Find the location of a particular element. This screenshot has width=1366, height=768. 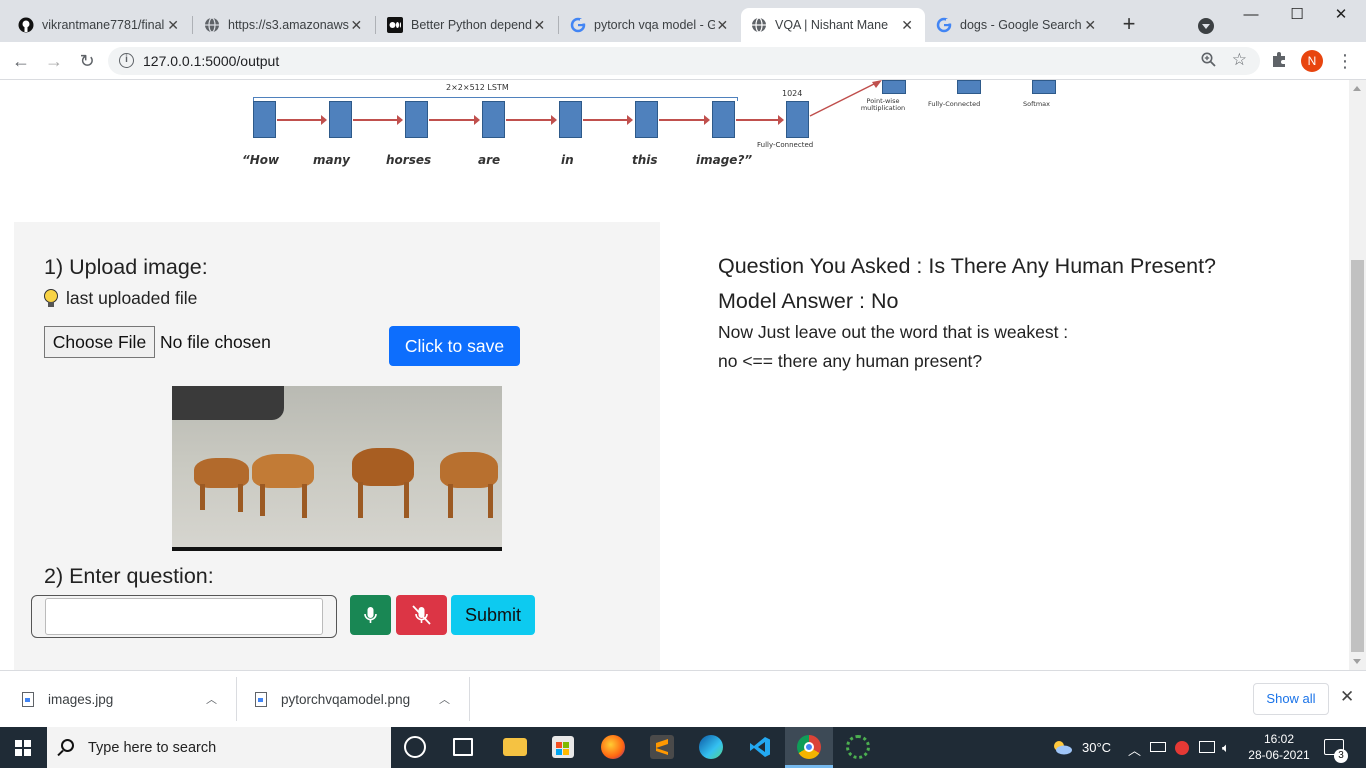

firefox-icon is located at coordinates (613, 747).